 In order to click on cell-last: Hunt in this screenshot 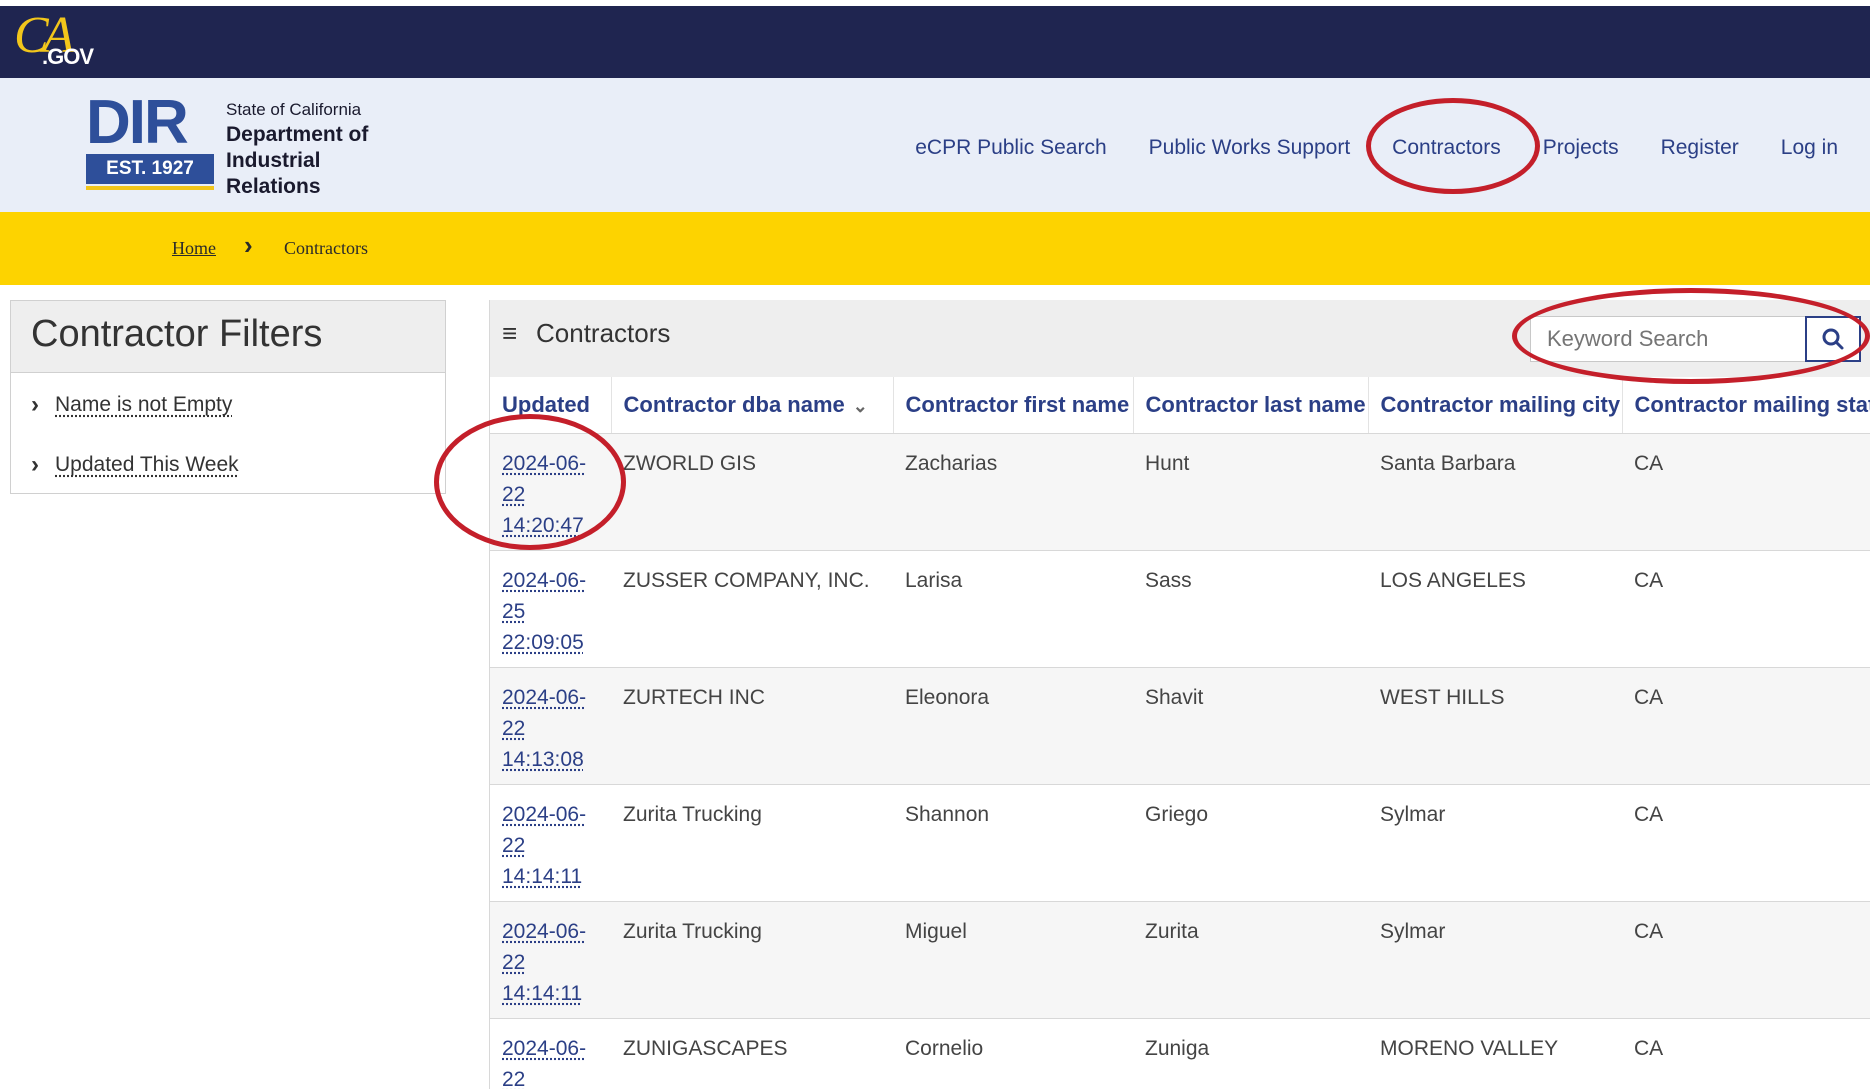, I will do `click(1250, 492)`.